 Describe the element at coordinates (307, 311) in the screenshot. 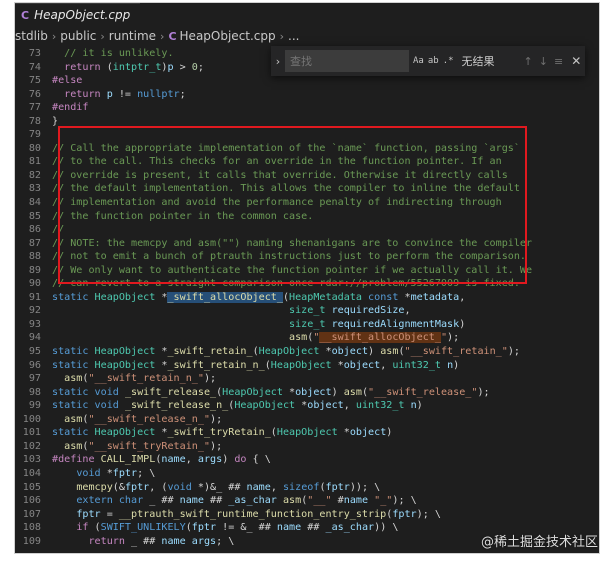

I see `code-line: 92 size_t requiredSize,` at that location.